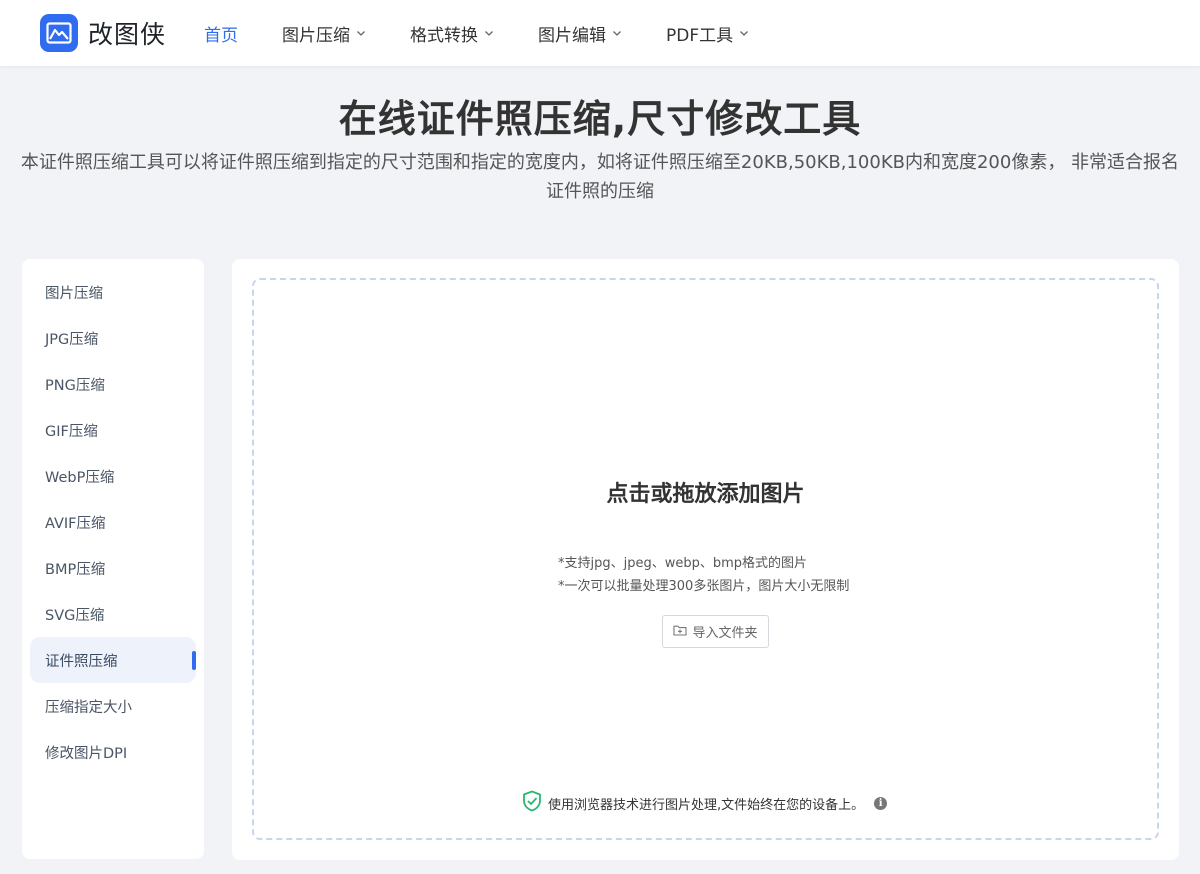 The height and width of the screenshot is (874, 1200). What do you see at coordinates (113, 338) in the screenshot?
I see `sidebar-item-jpg-compress: JPG压缩` at bounding box center [113, 338].